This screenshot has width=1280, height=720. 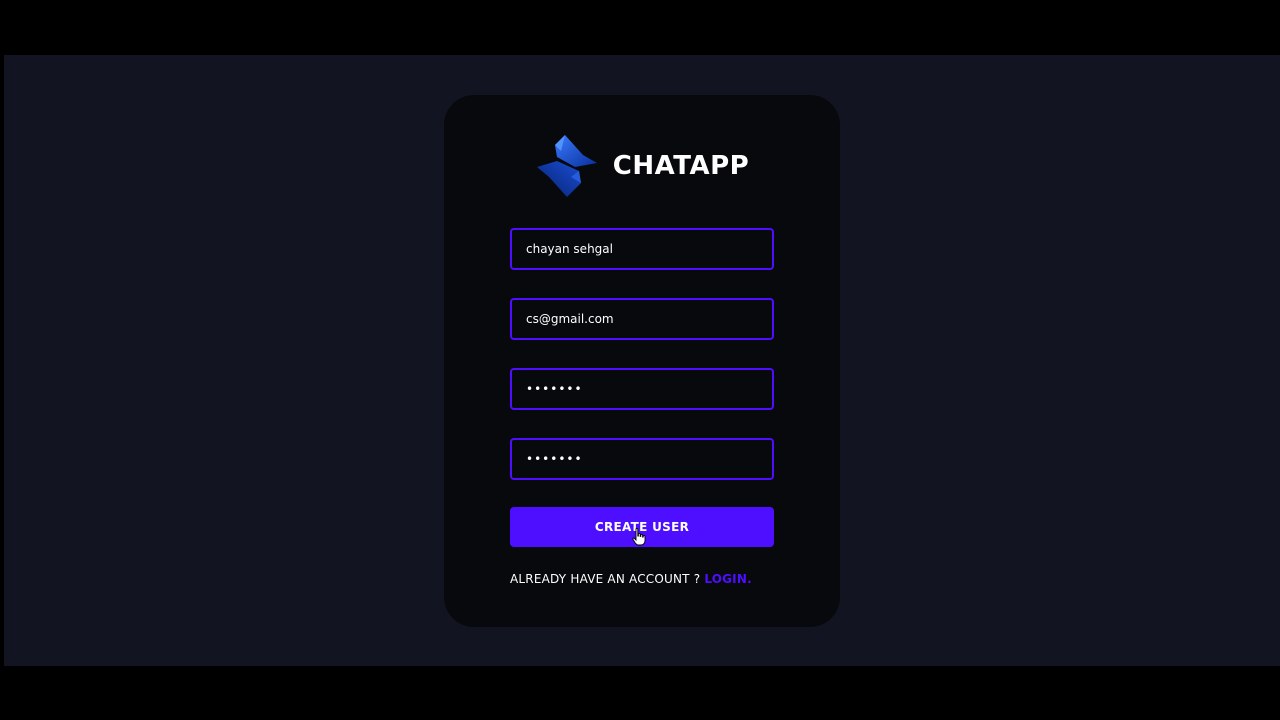 What do you see at coordinates (642, 459) in the screenshot?
I see `confirm-password-field` at bounding box center [642, 459].